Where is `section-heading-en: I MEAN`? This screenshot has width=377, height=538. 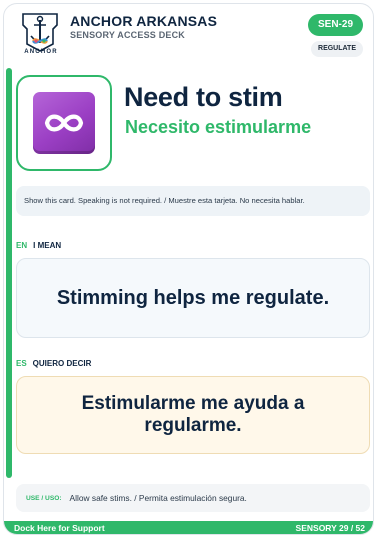 section-heading-en: I MEAN is located at coordinates (47, 245).